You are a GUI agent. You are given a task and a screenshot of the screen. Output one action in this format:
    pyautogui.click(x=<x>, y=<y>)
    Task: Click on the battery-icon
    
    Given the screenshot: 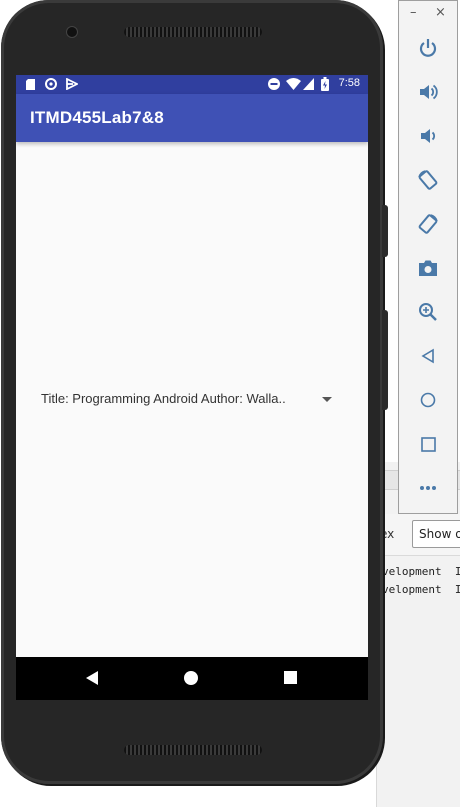 What is the action you would take?
    pyautogui.click(x=325, y=84)
    